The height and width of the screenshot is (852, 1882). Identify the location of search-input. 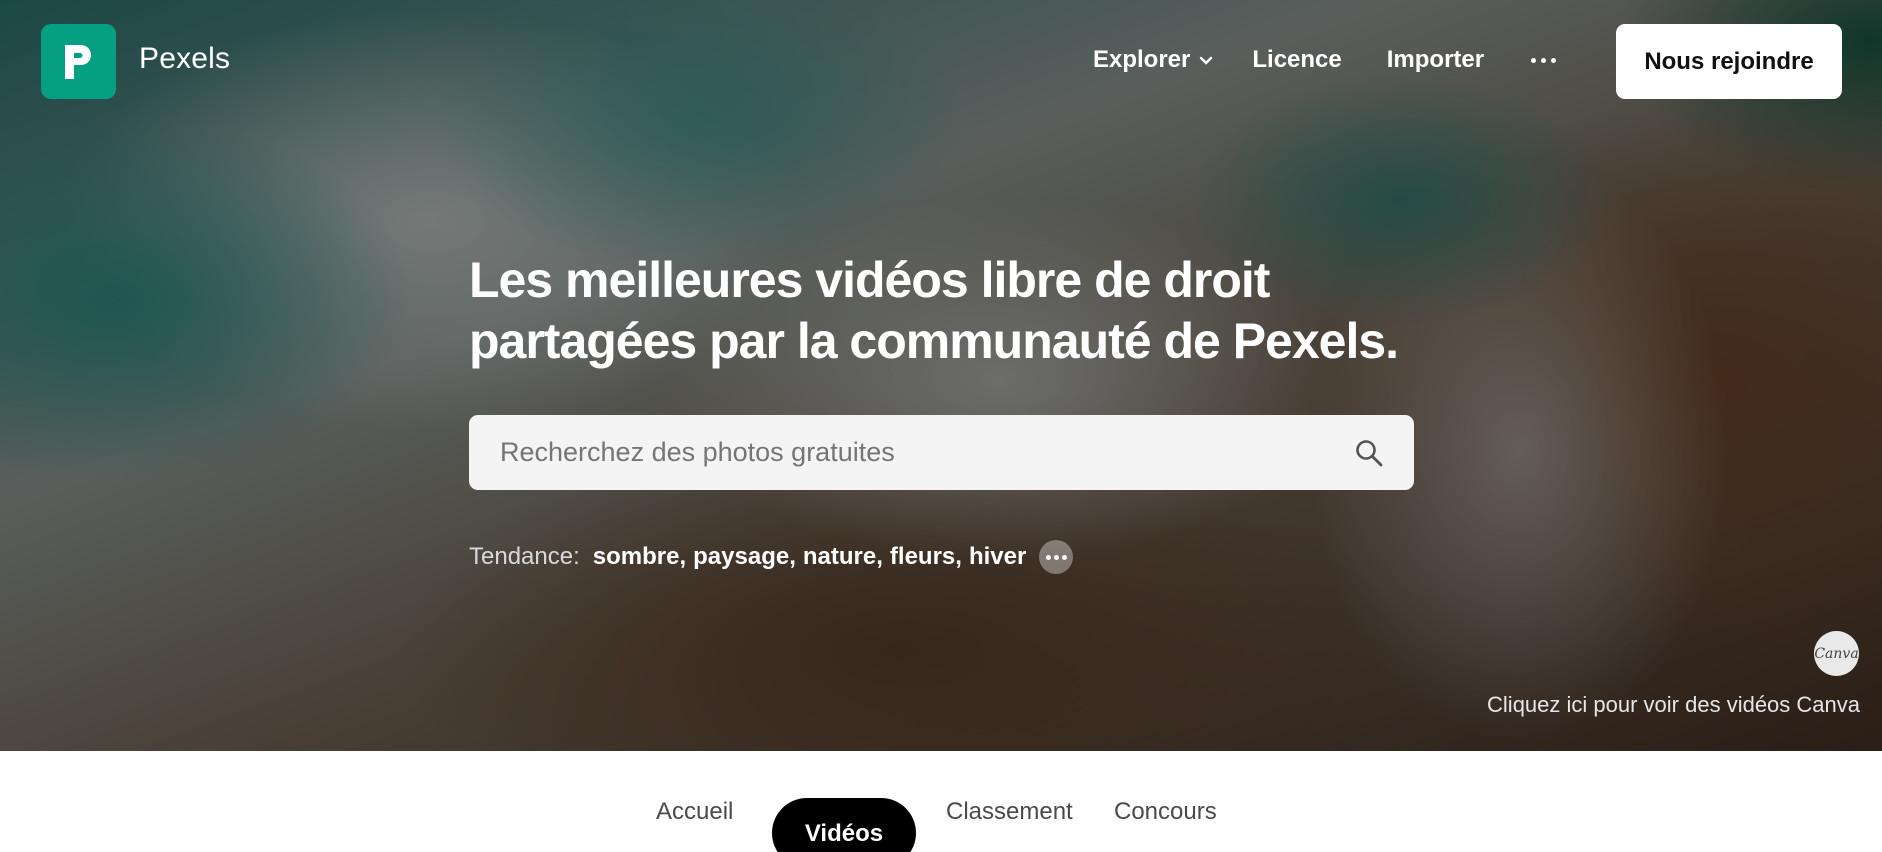
(910, 452).